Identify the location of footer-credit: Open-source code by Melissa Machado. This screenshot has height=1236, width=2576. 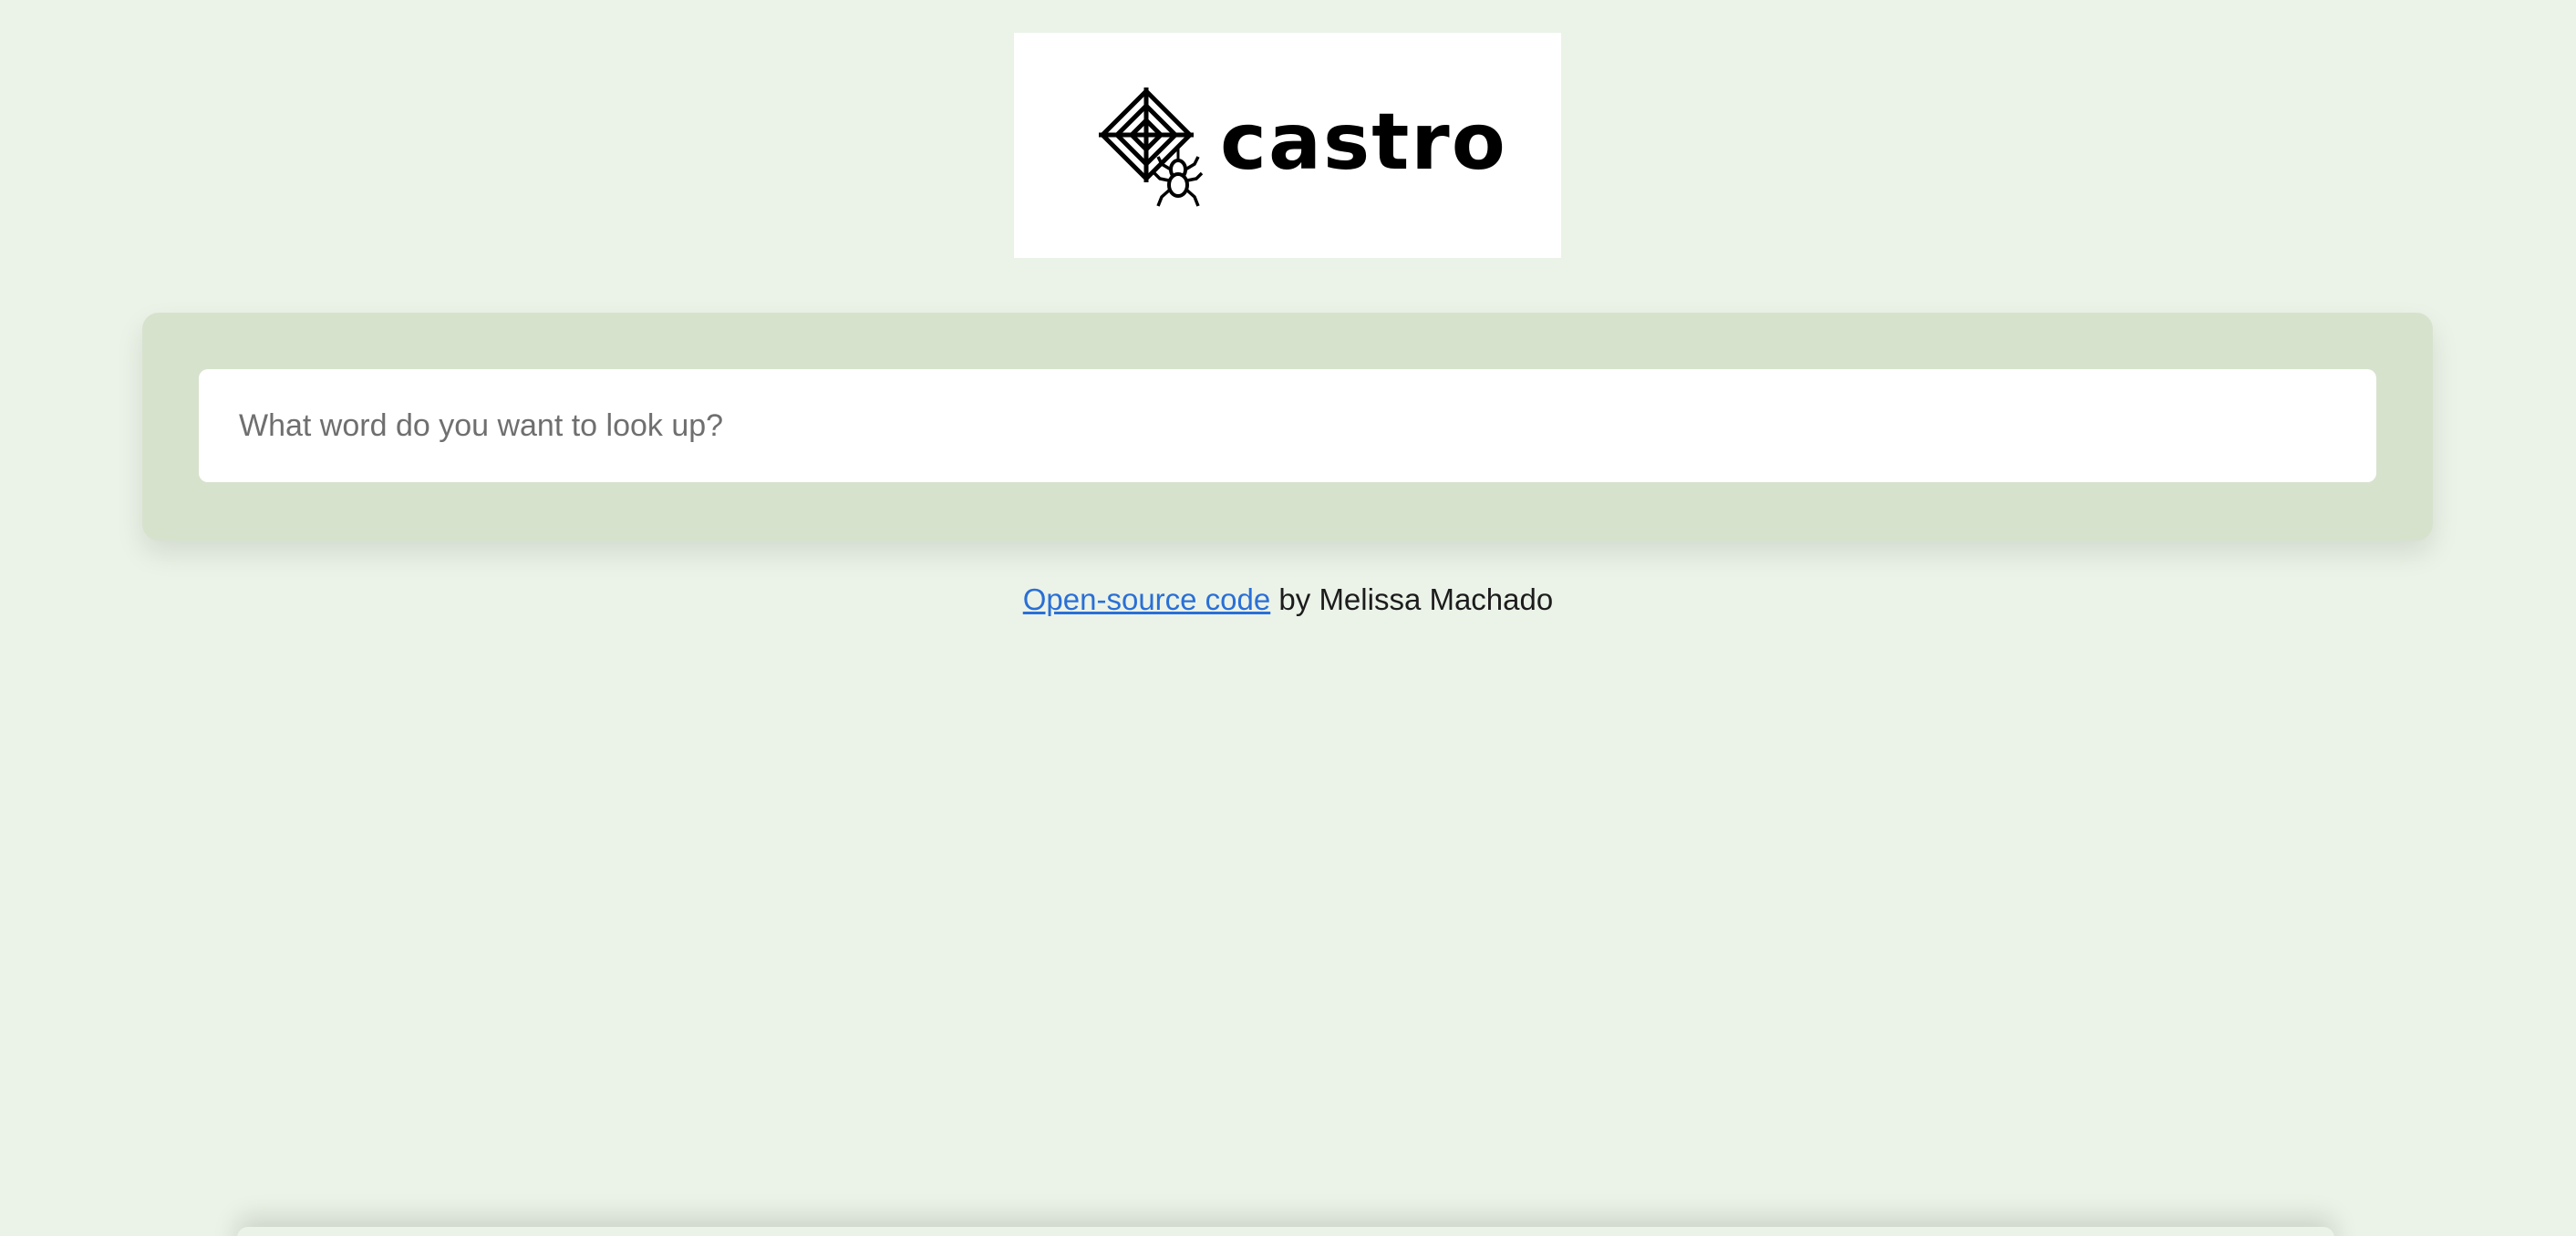
(1288, 600).